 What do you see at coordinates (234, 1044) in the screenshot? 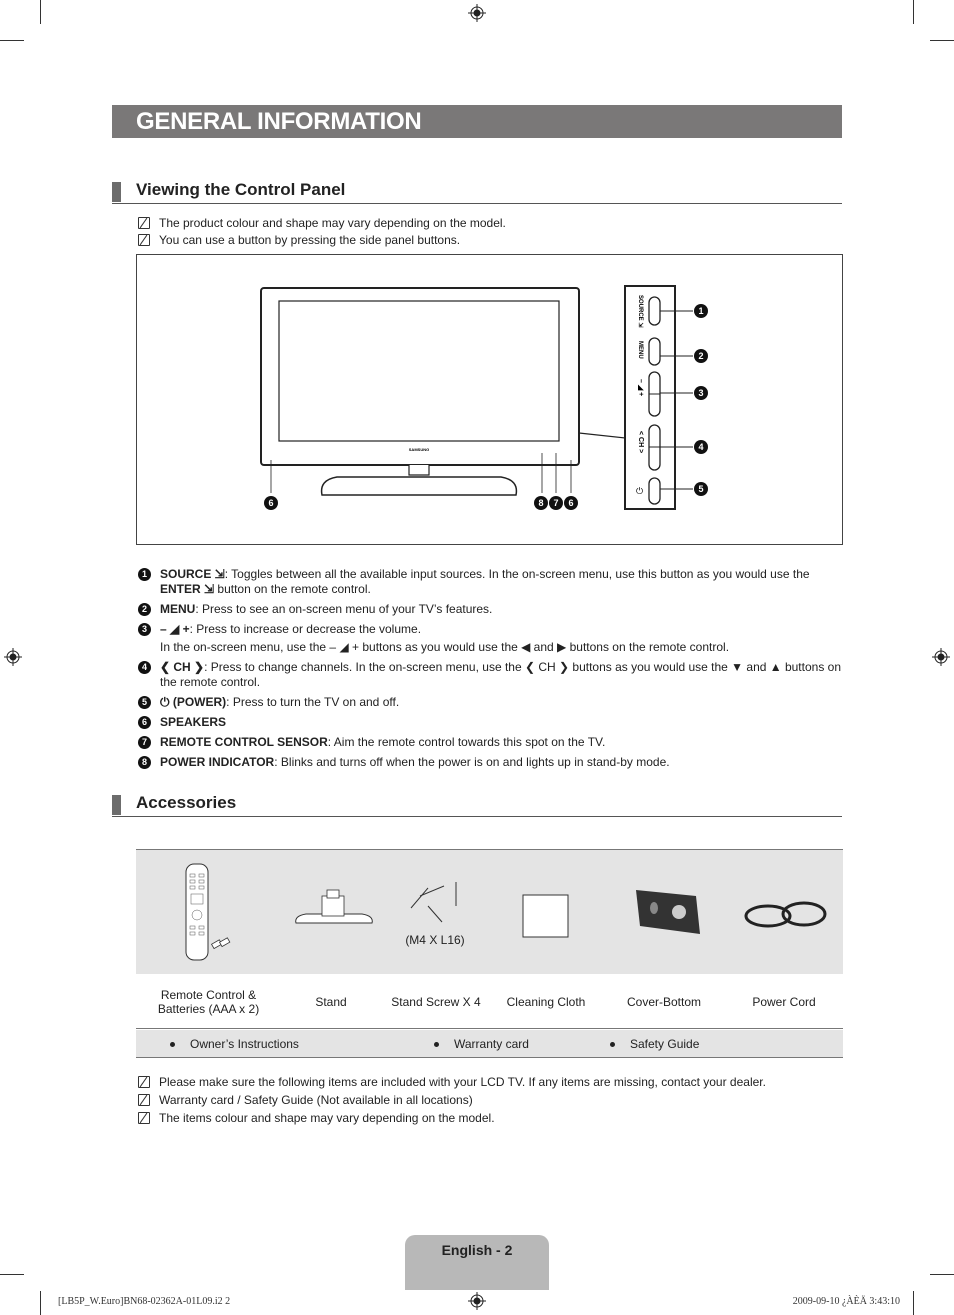
I see `document-owners-instructions: Owner’s Instructions` at bounding box center [234, 1044].